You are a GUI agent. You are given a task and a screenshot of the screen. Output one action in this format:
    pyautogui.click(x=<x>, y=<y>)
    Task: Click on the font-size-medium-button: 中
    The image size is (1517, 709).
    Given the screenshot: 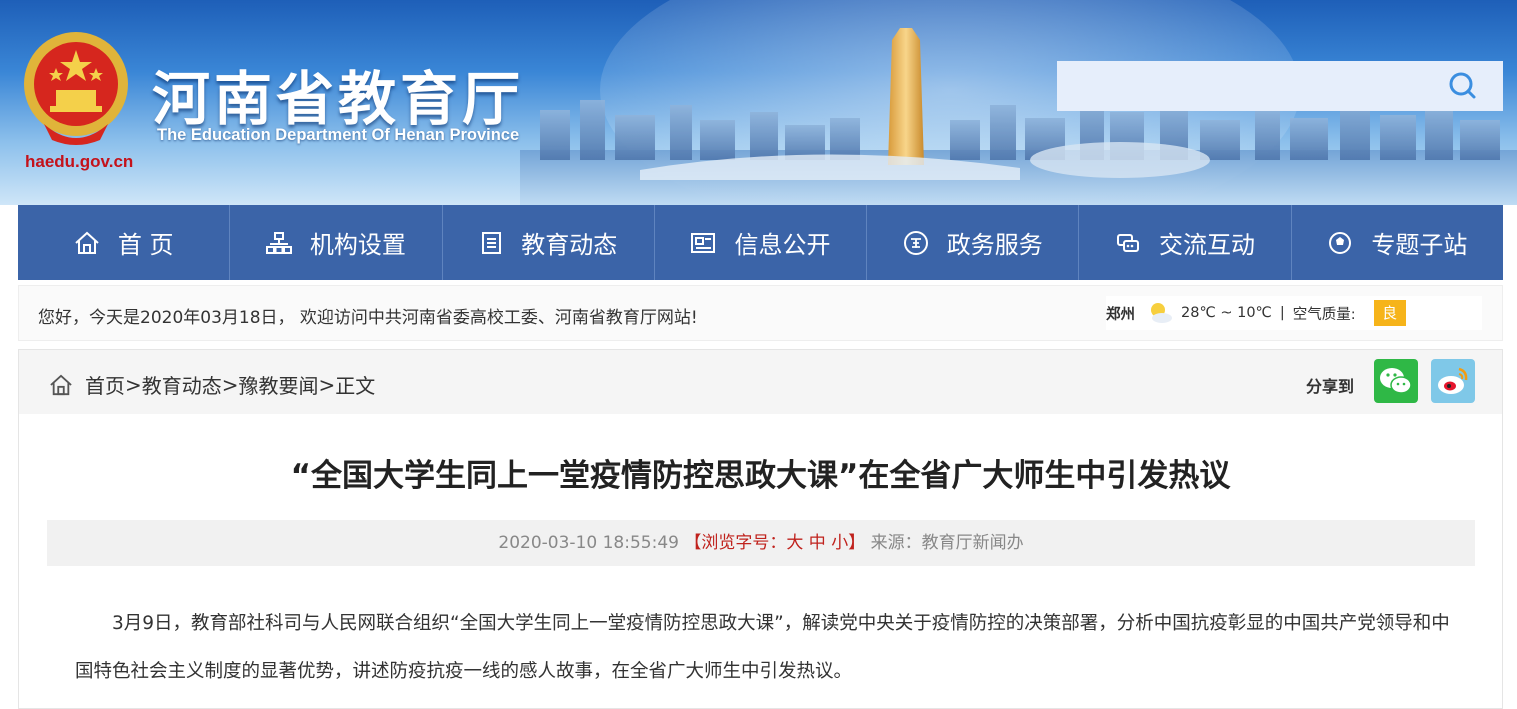 What is the action you would take?
    pyautogui.click(x=817, y=543)
    